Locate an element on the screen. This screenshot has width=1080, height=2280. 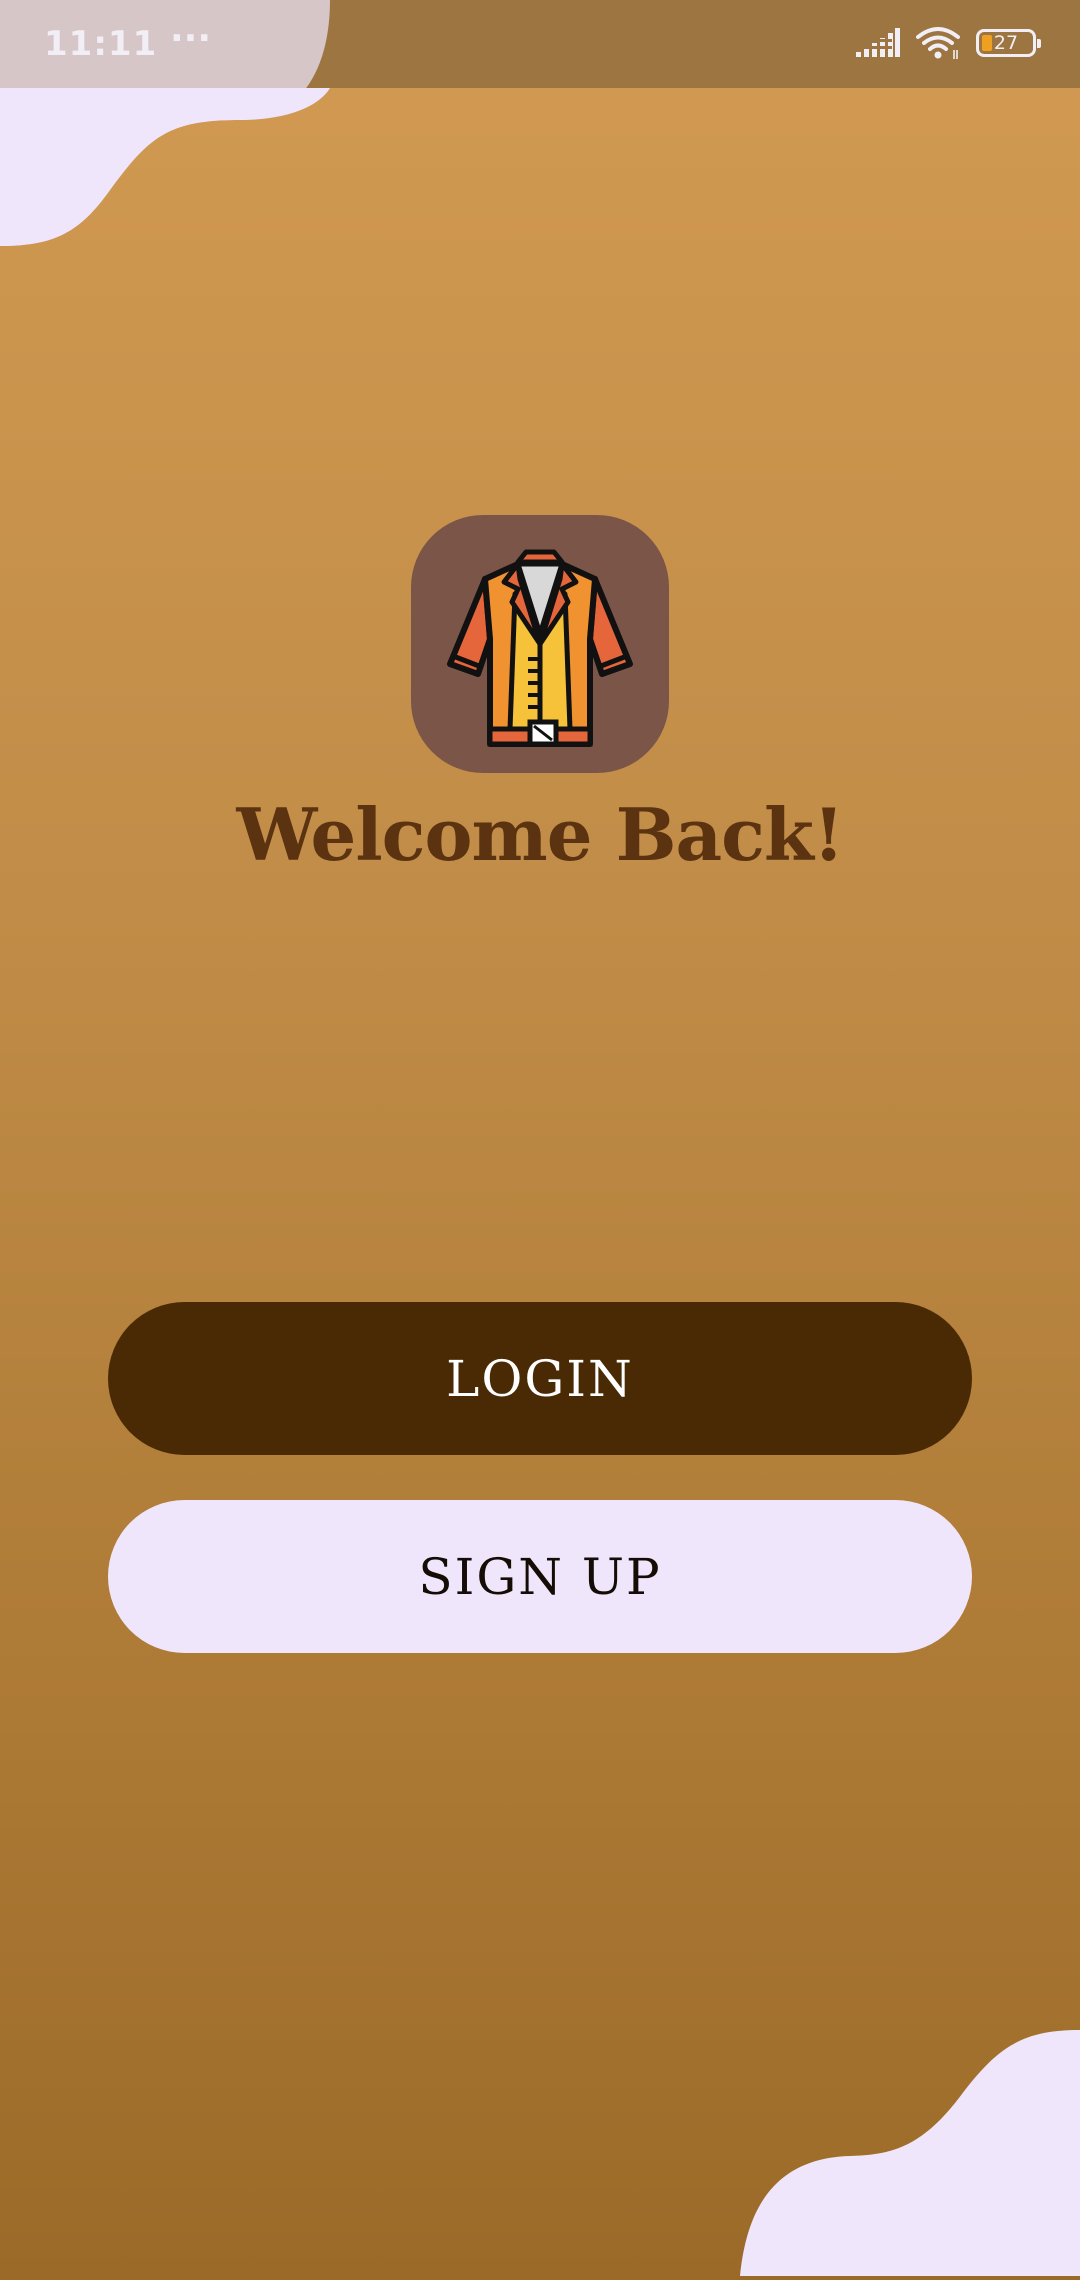
welcome-title: Welcome Back! is located at coordinates (540, 834).